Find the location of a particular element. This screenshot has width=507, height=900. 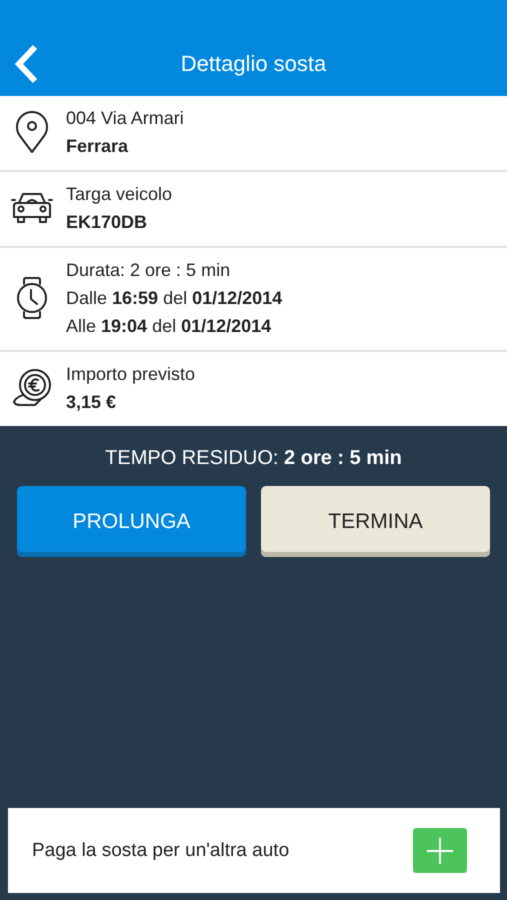

plus-icon is located at coordinates (440, 851).